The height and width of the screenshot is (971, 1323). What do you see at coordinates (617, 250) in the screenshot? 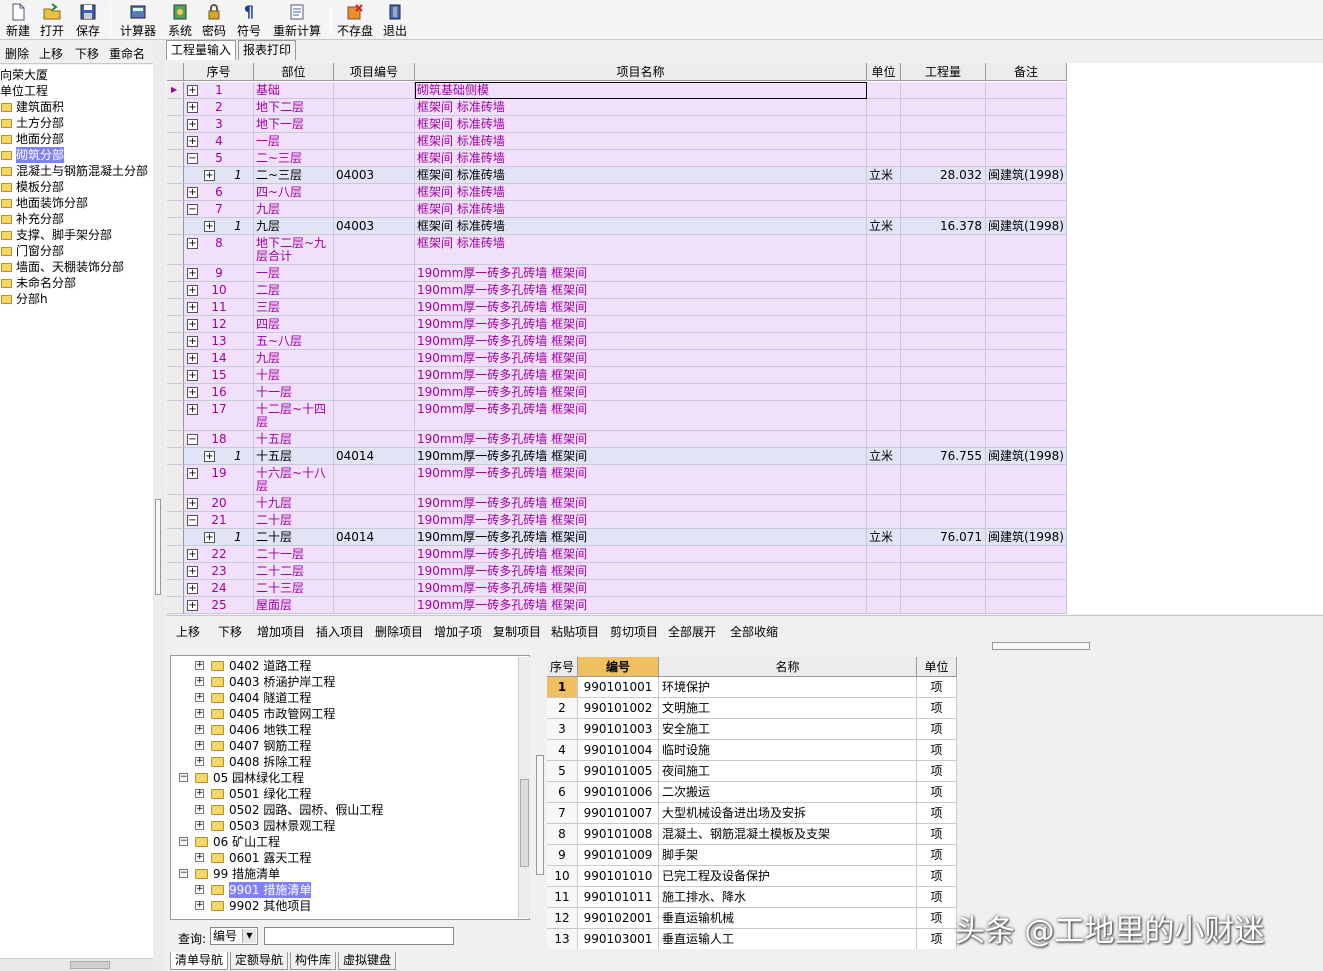
I see `grid-row: +8 地下二层~九层合计 框架间 标准砖墙` at bounding box center [617, 250].